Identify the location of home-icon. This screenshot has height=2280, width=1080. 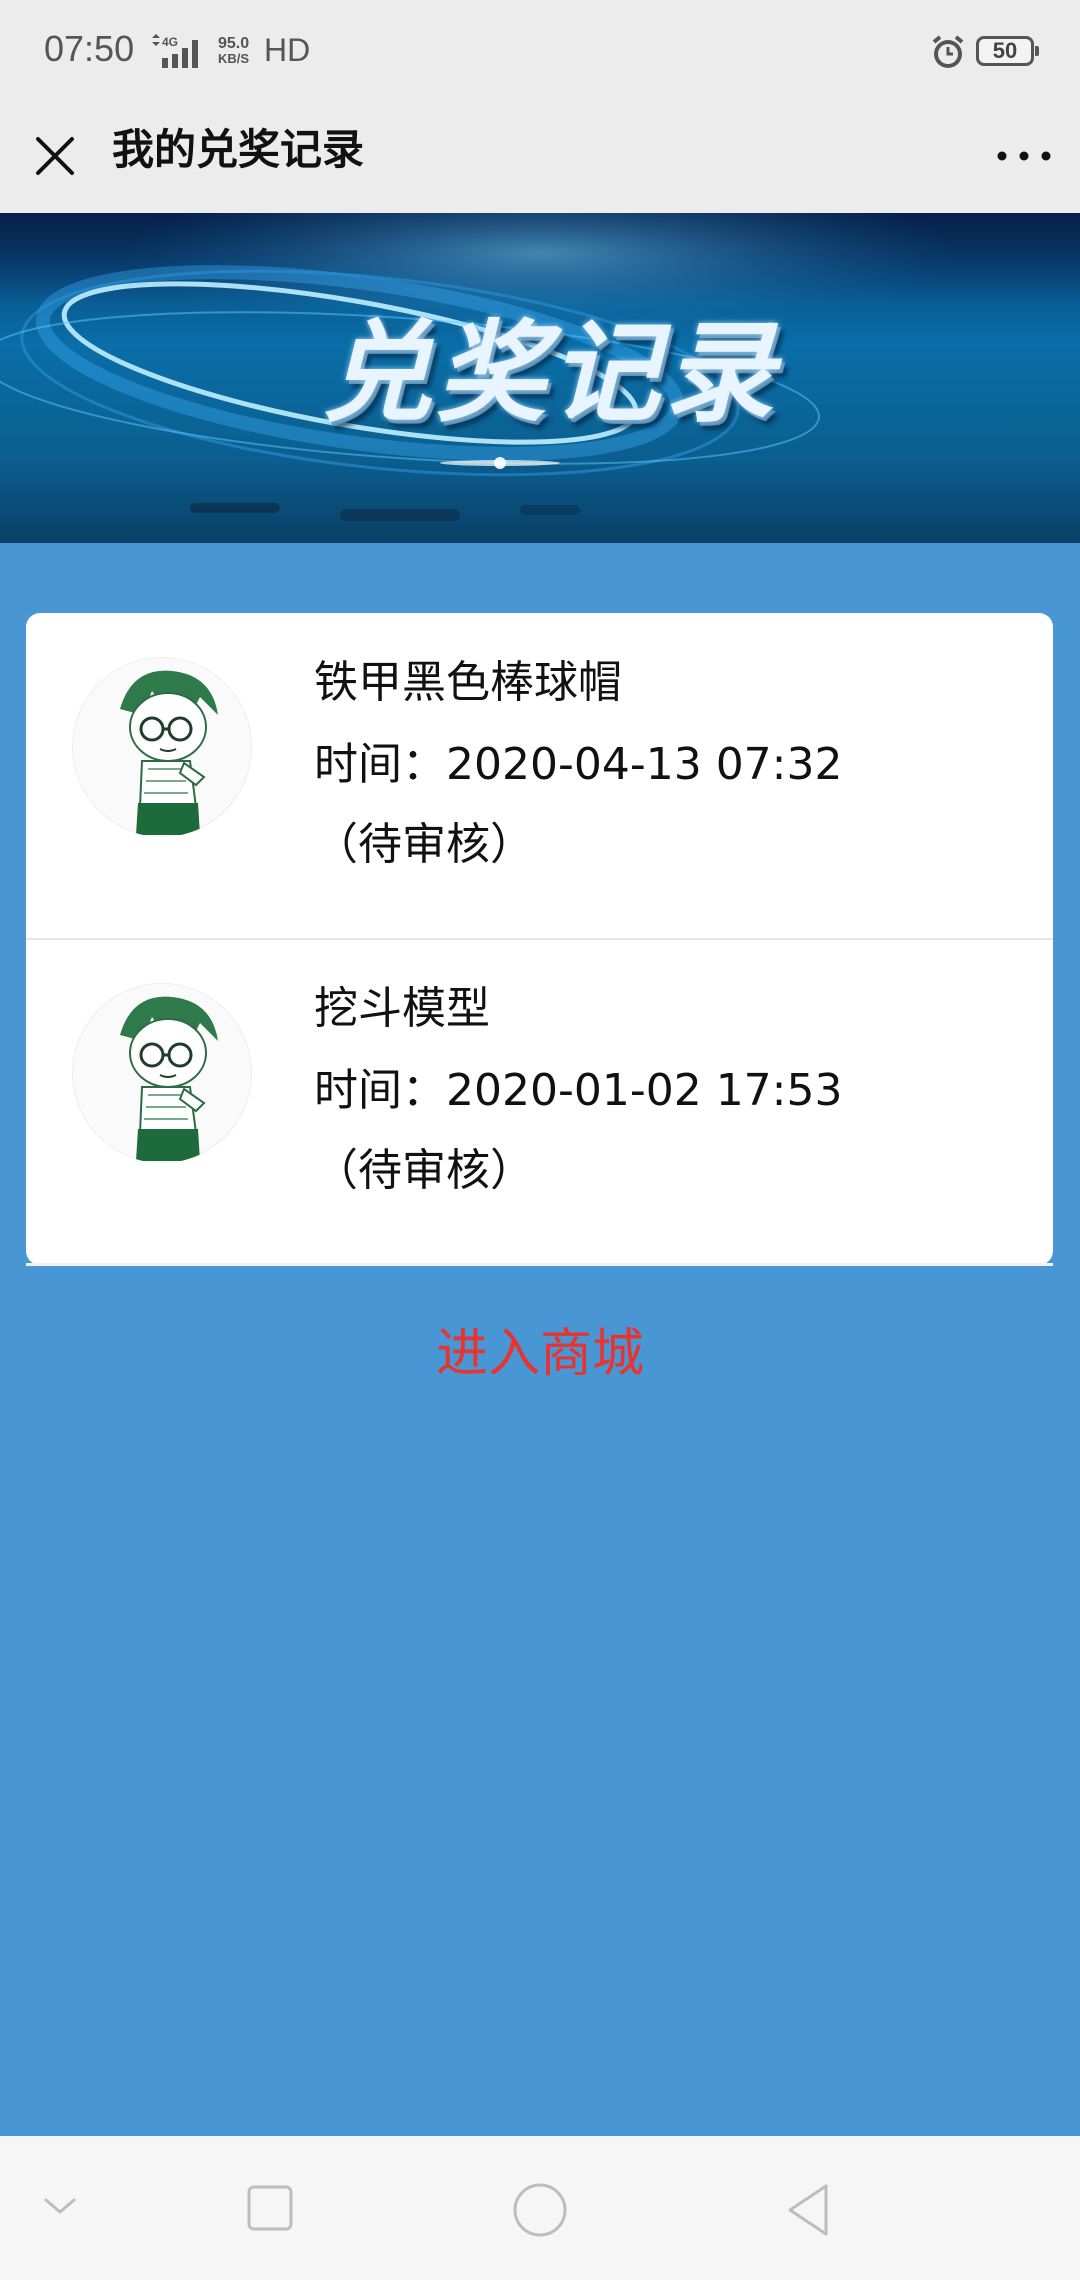
(540, 2210).